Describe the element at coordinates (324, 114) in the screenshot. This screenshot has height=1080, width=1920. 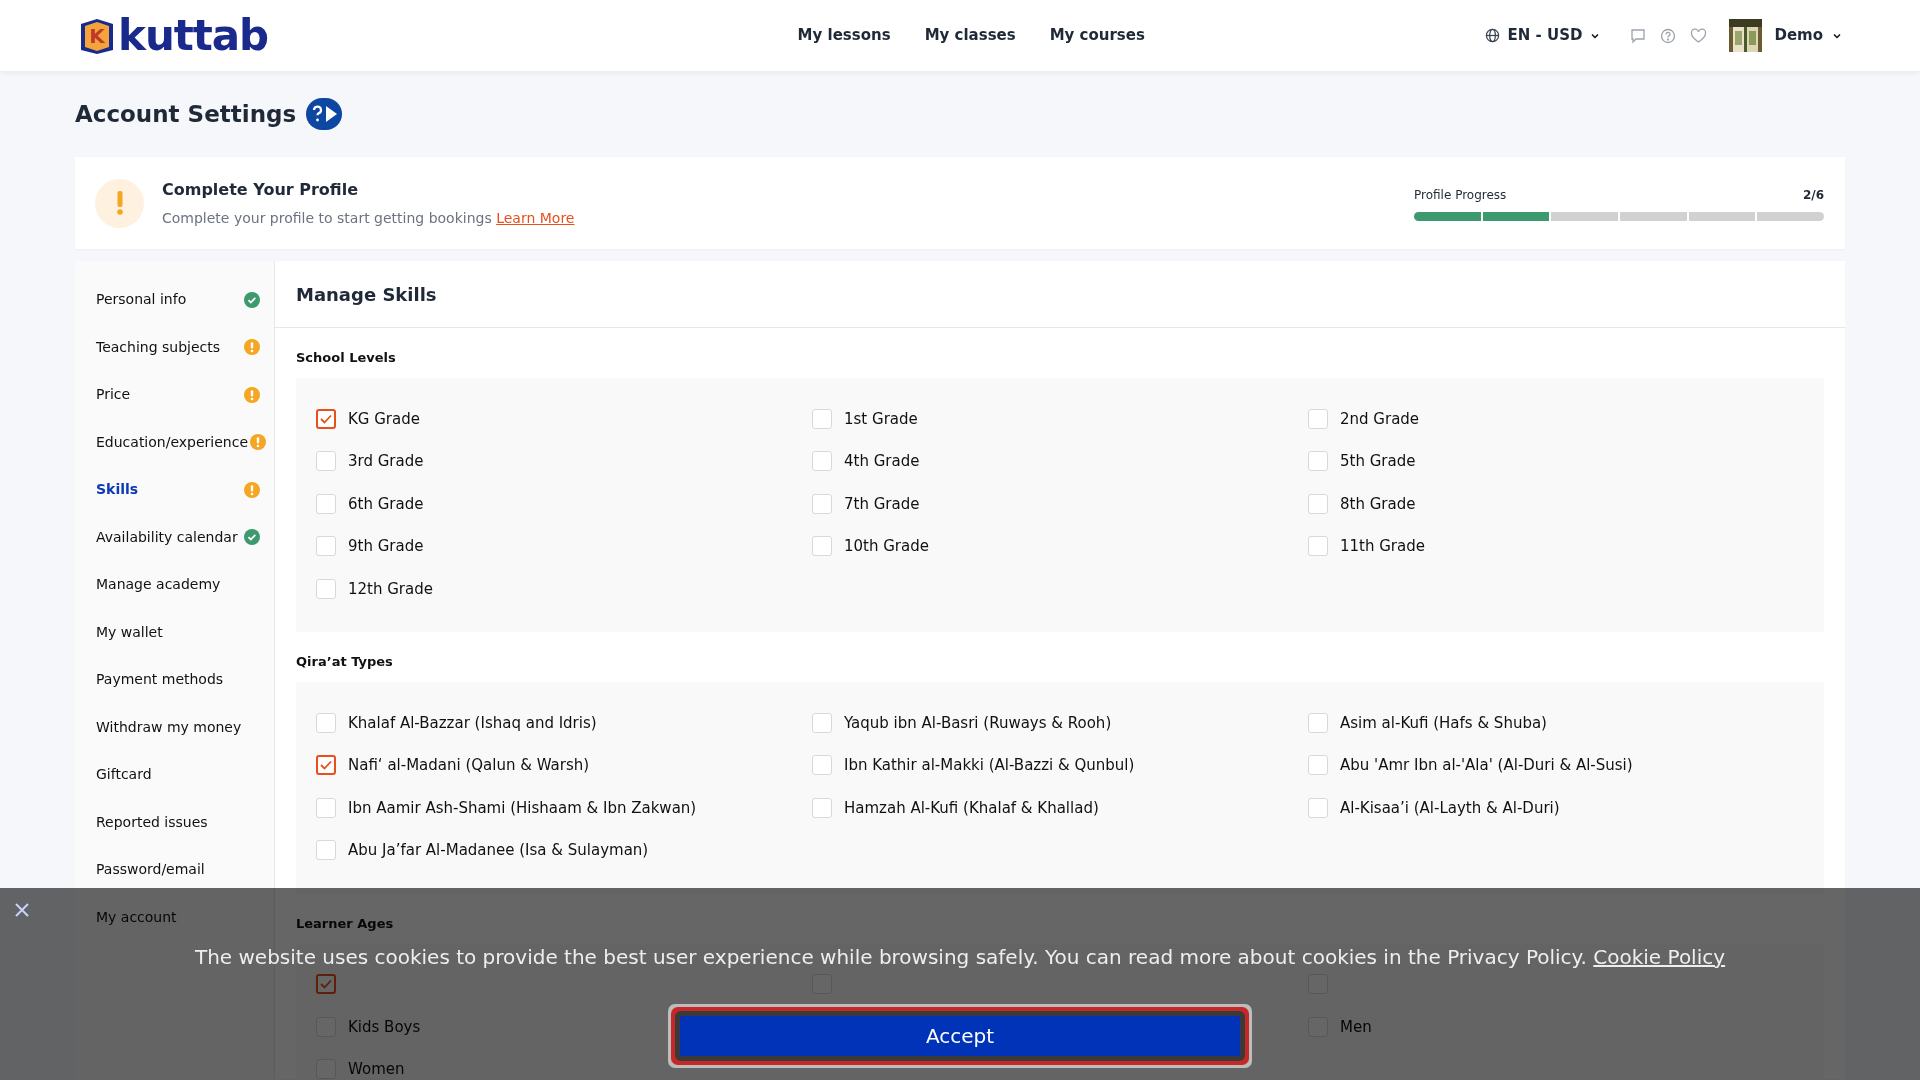
I see `help-video-icon` at that location.